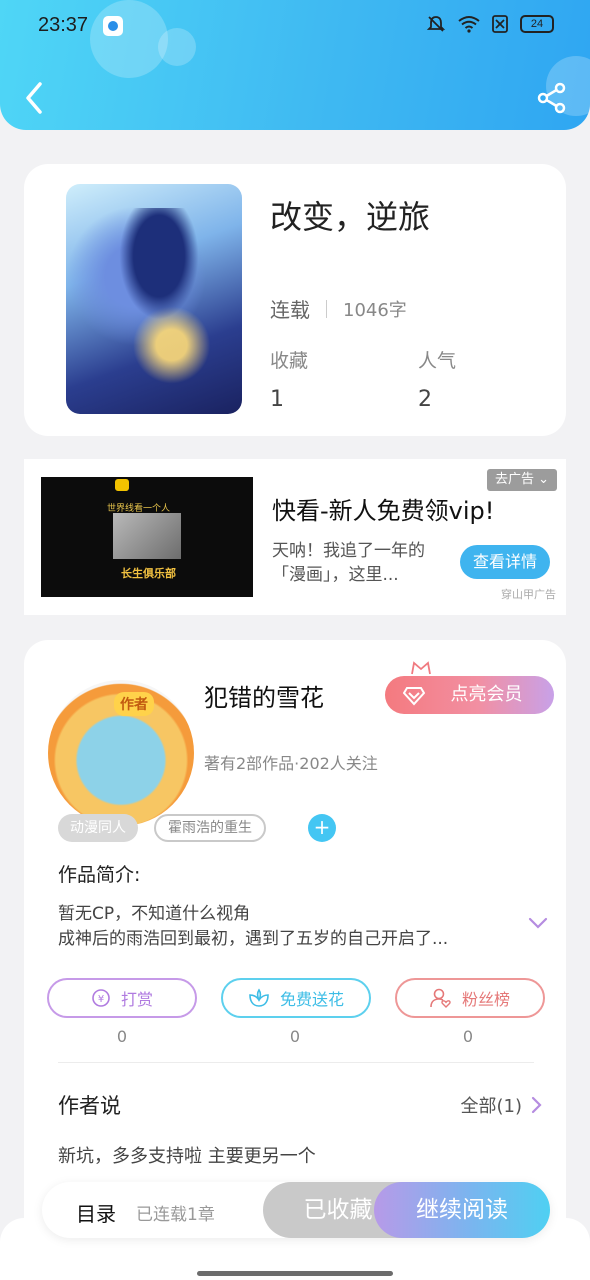  Describe the element at coordinates (421, 668) in the screenshot. I see `crown-icon` at that location.